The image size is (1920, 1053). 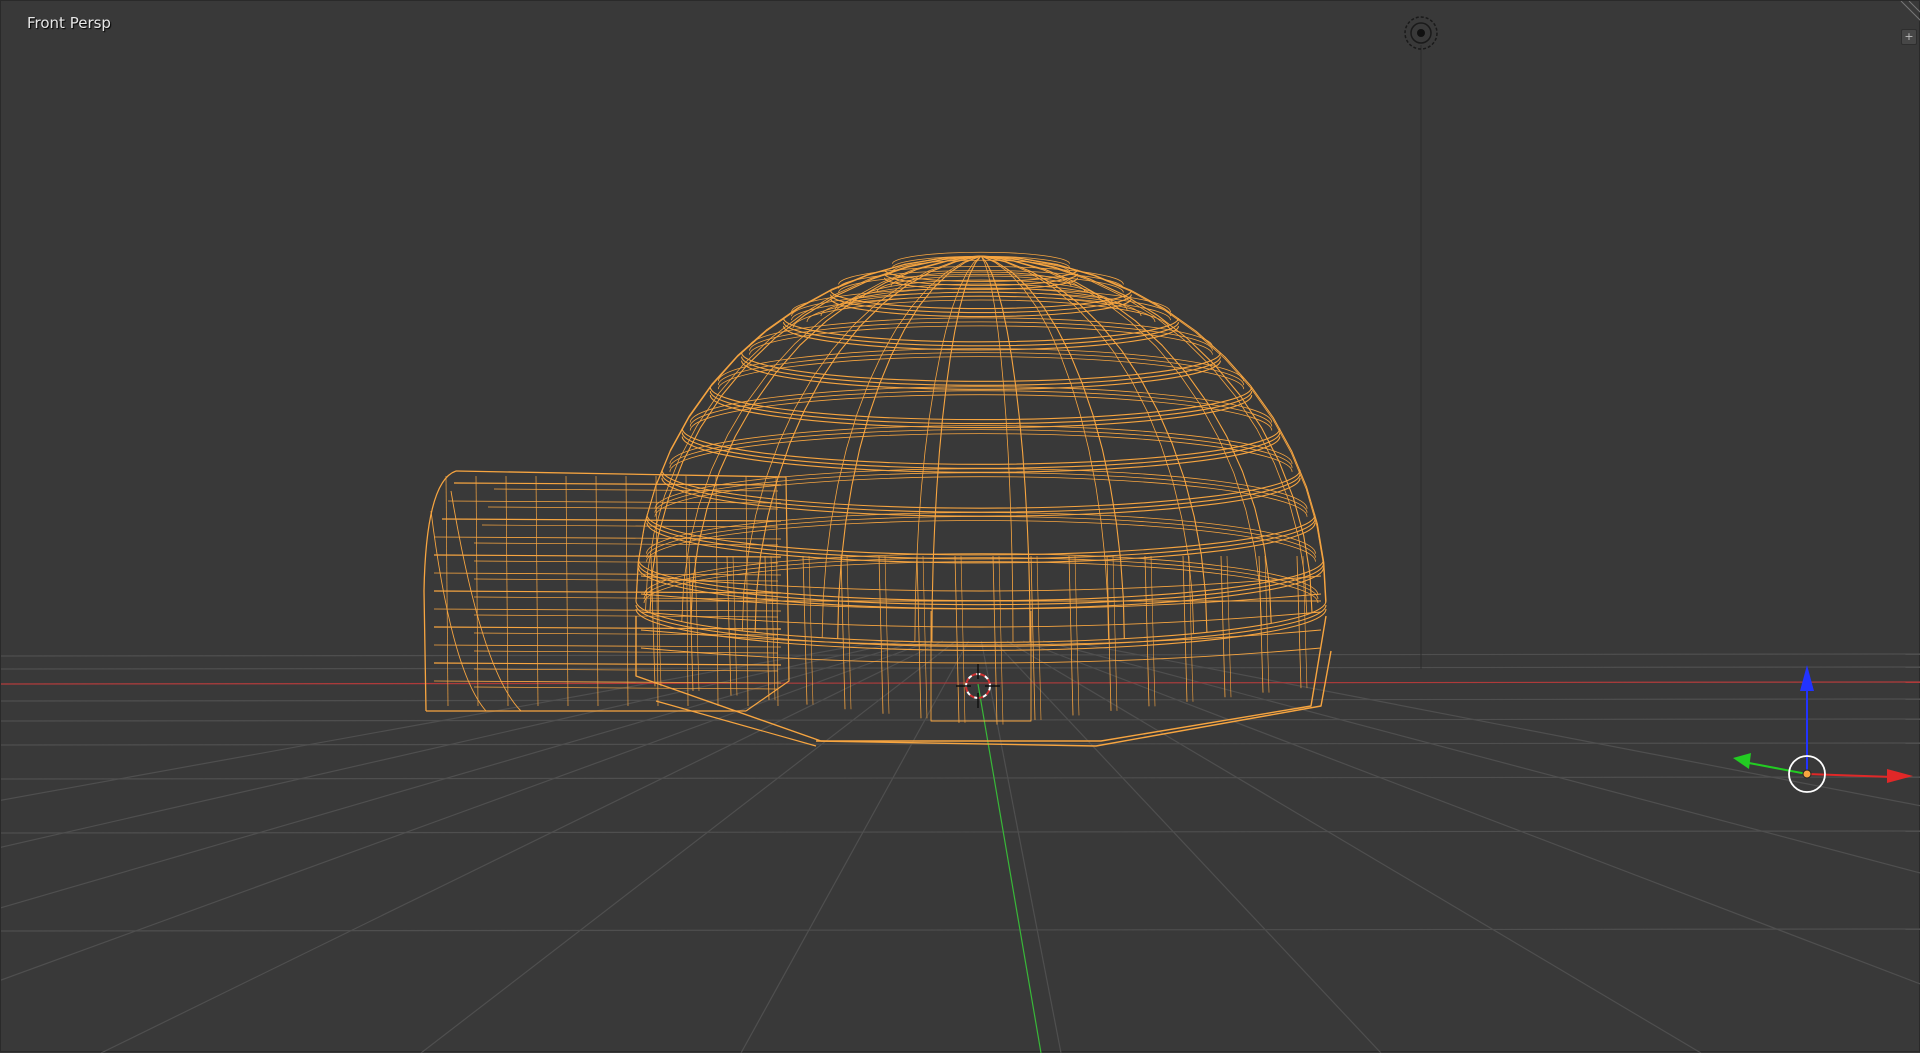 I want to click on gizmo-y-axis, so click(x=1778, y=768).